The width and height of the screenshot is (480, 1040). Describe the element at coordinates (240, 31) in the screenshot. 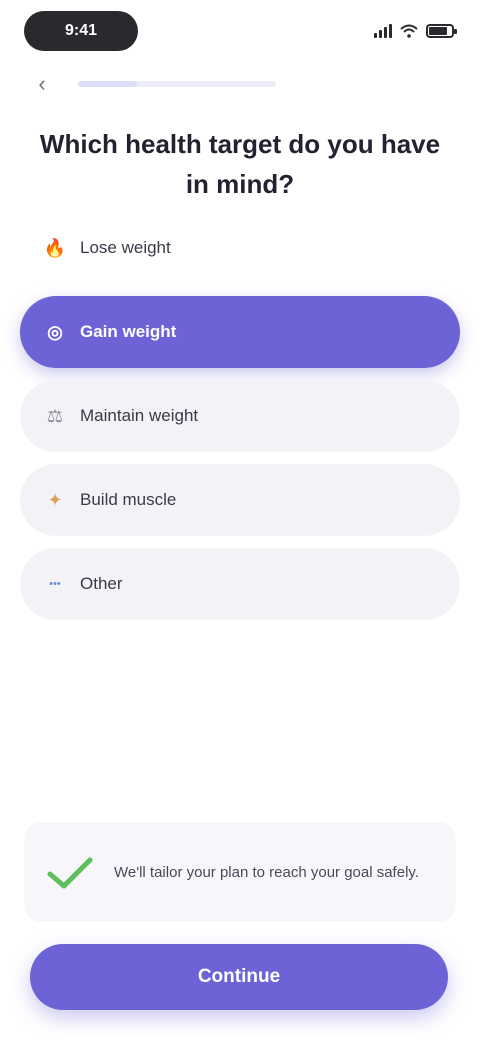

I see `status-bar: 9:41` at that location.